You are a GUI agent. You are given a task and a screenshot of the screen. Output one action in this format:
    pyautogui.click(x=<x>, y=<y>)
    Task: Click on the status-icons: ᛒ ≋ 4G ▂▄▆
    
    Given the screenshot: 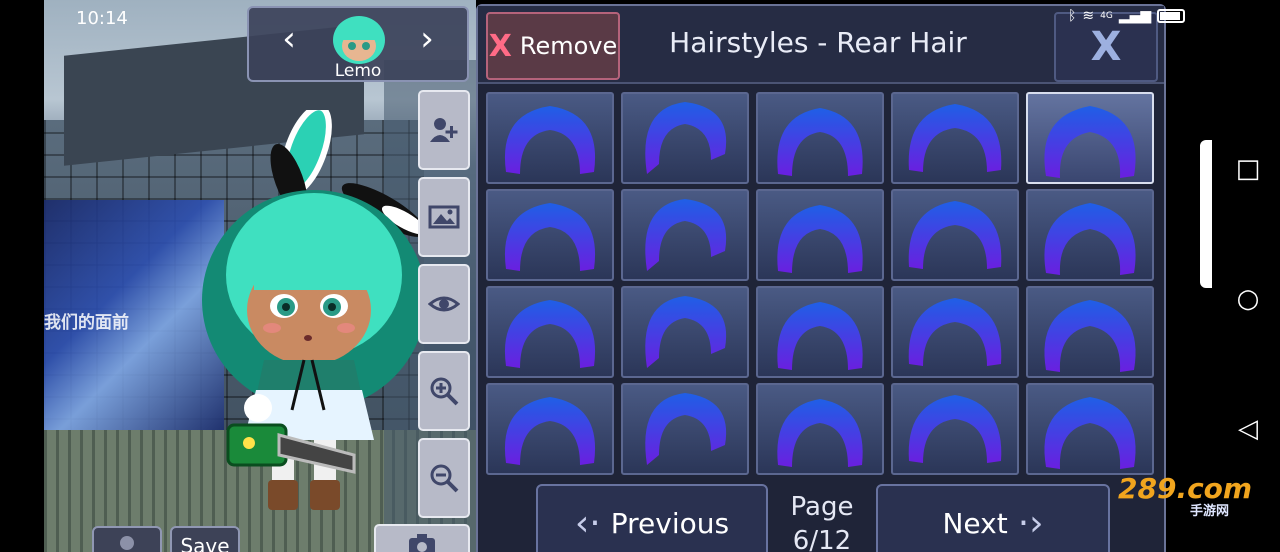 What is the action you would take?
    pyautogui.click(x=1127, y=16)
    